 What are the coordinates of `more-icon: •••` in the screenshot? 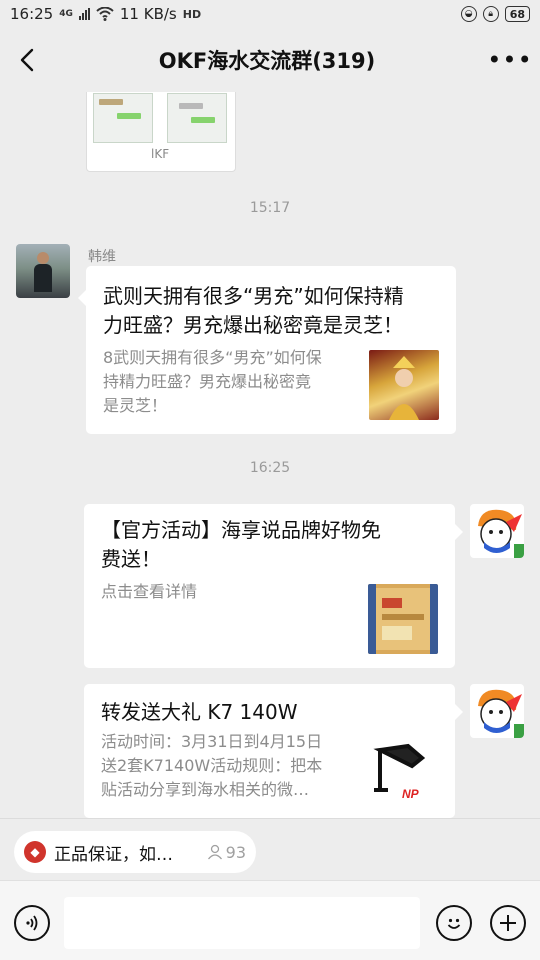 It's located at (510, 60).